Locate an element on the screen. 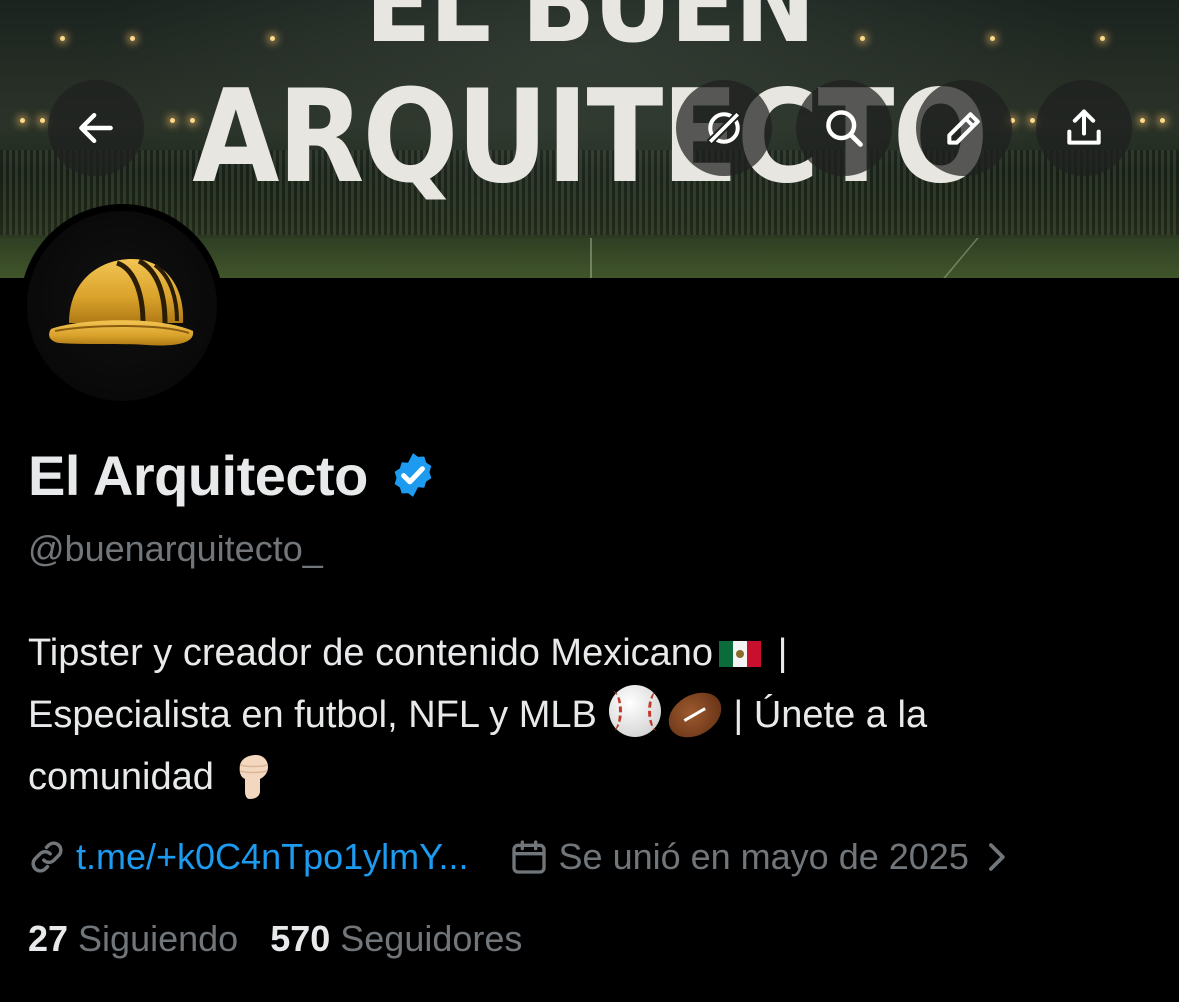  search-icon is located at coordinates (844, 128).